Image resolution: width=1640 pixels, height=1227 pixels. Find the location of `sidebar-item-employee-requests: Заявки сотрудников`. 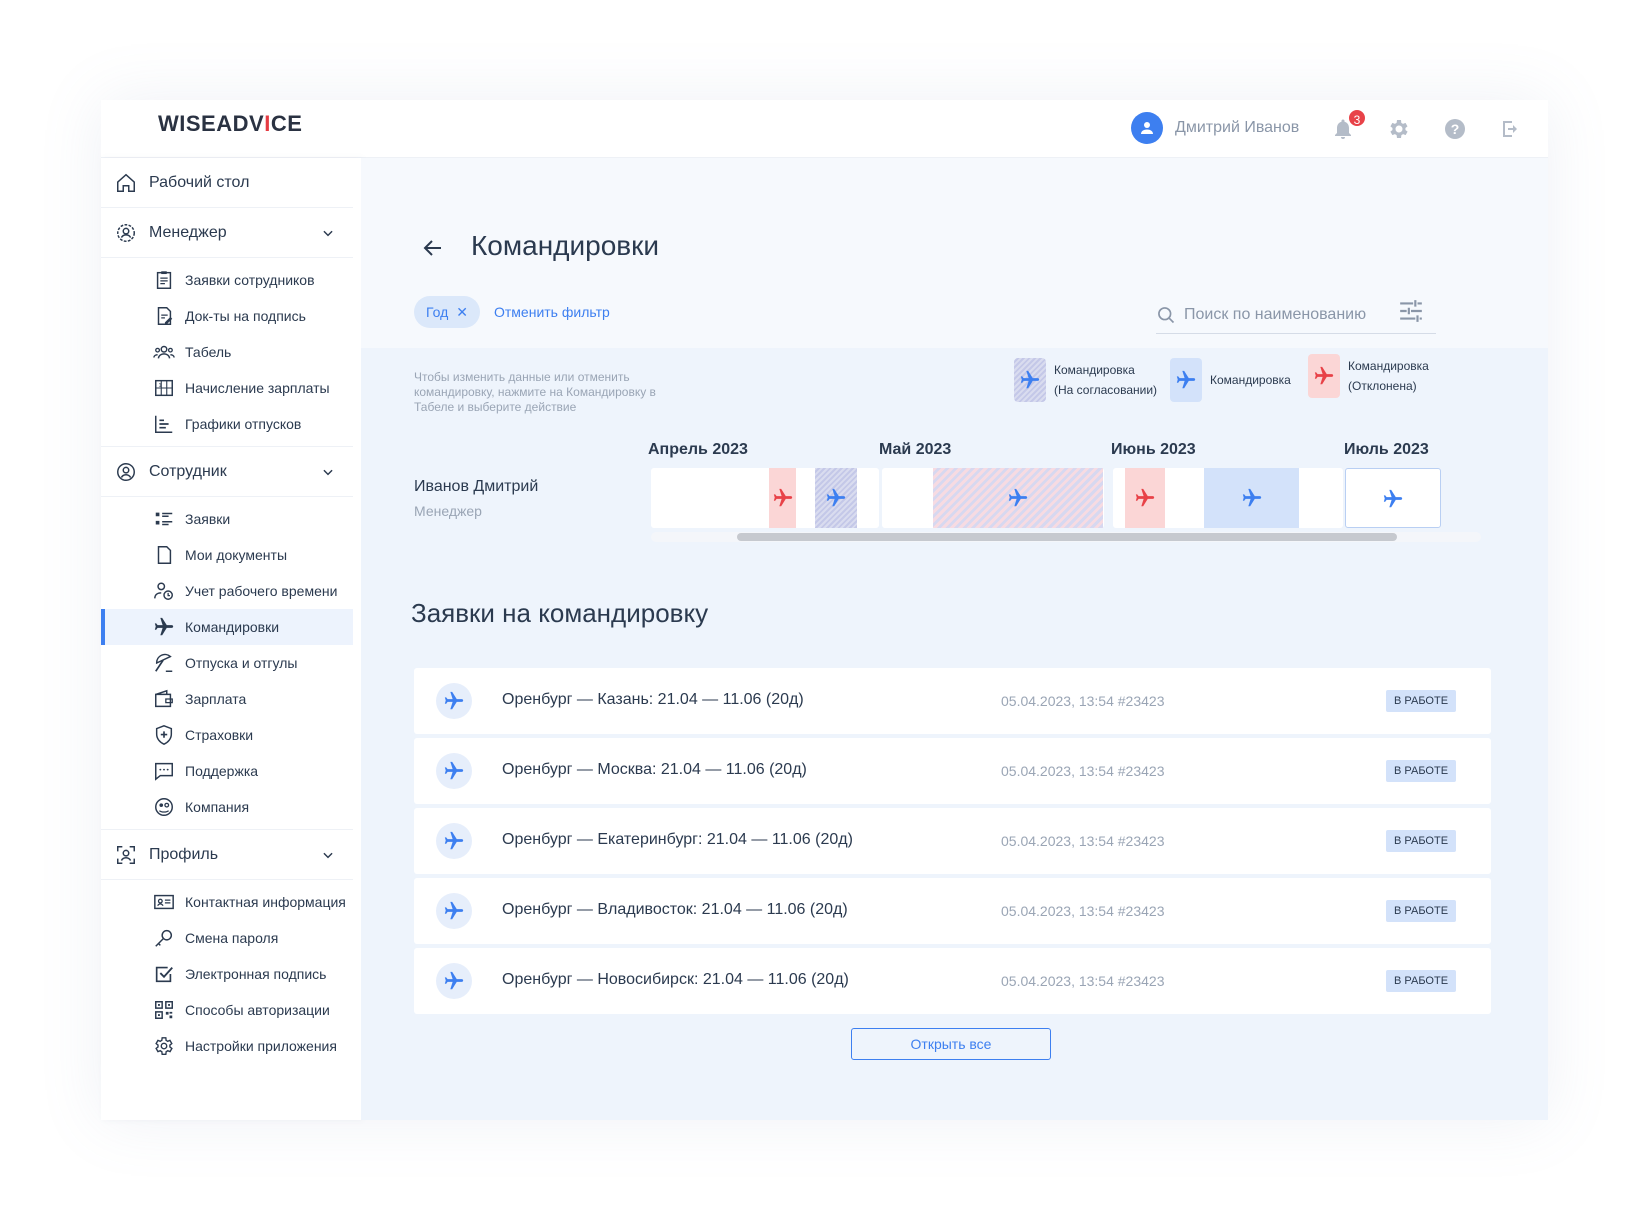

sidebar-item-employee-requests: Заявки сотрудников is located at coordinates (227, 280).